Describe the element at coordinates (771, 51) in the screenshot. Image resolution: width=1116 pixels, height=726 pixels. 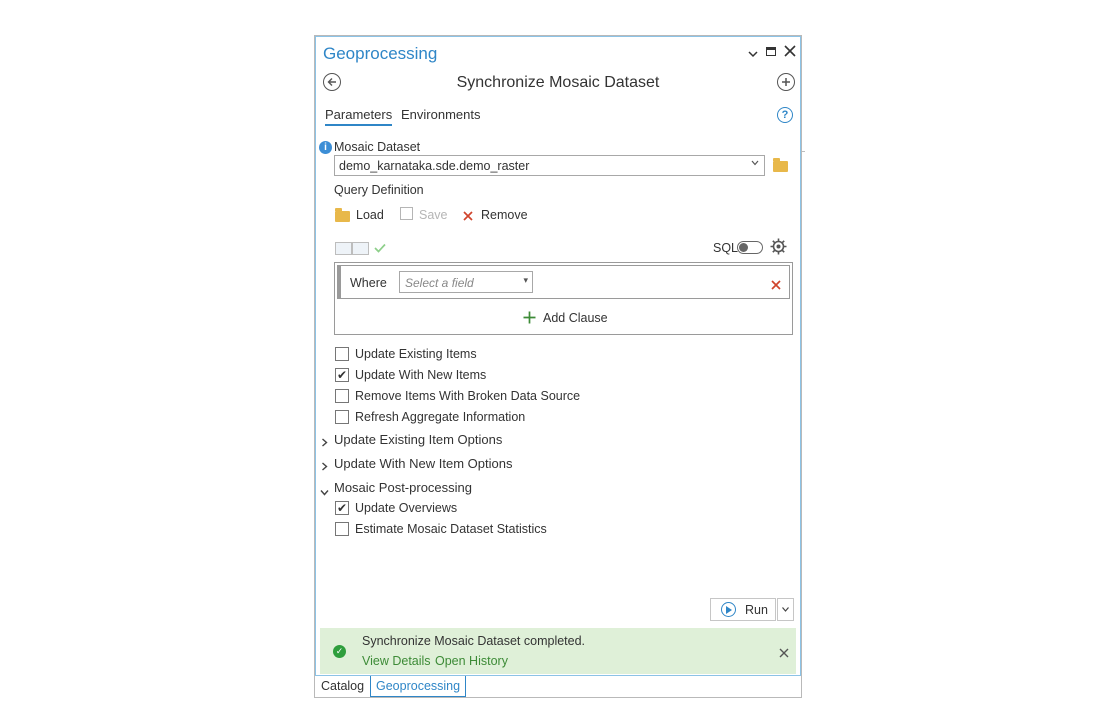
I see `maximize-icon` at that location.